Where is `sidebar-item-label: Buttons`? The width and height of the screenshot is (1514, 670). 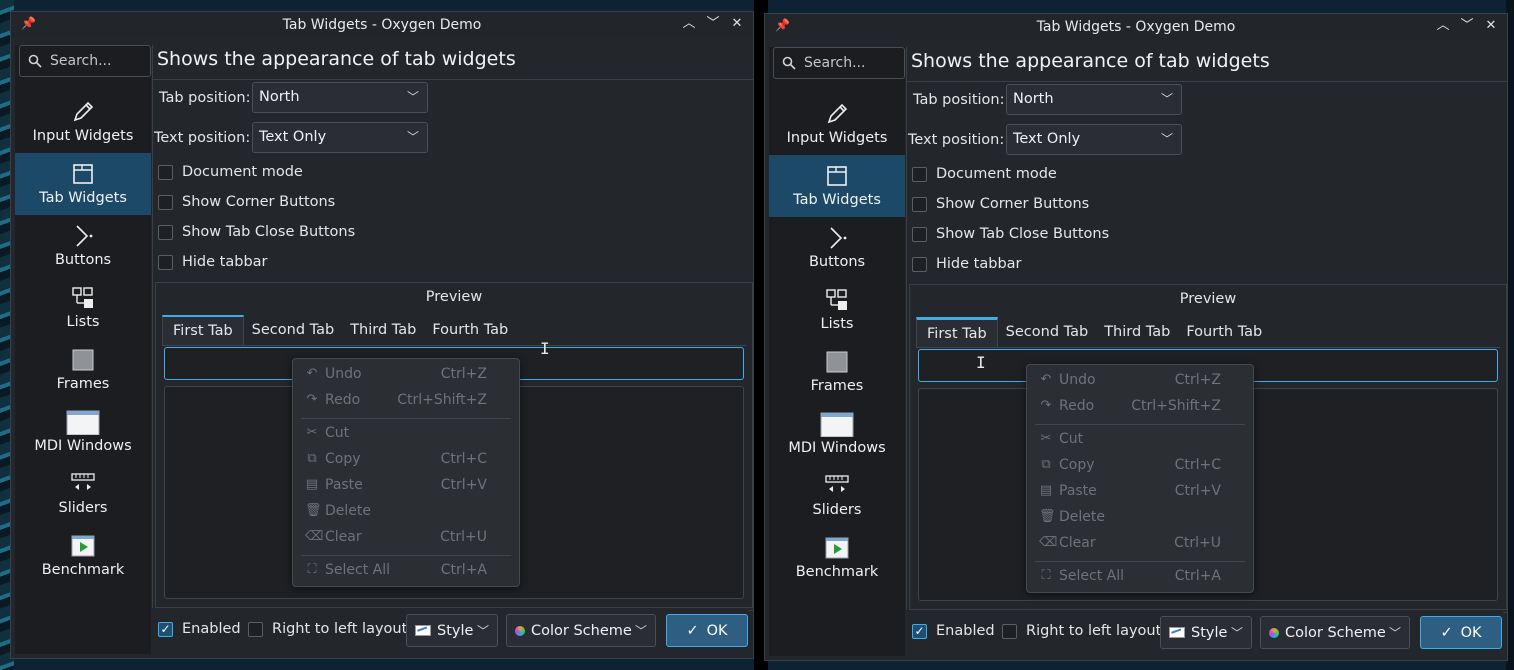
sidebar-item-label: Buttons is located at coordinates (837, 262).